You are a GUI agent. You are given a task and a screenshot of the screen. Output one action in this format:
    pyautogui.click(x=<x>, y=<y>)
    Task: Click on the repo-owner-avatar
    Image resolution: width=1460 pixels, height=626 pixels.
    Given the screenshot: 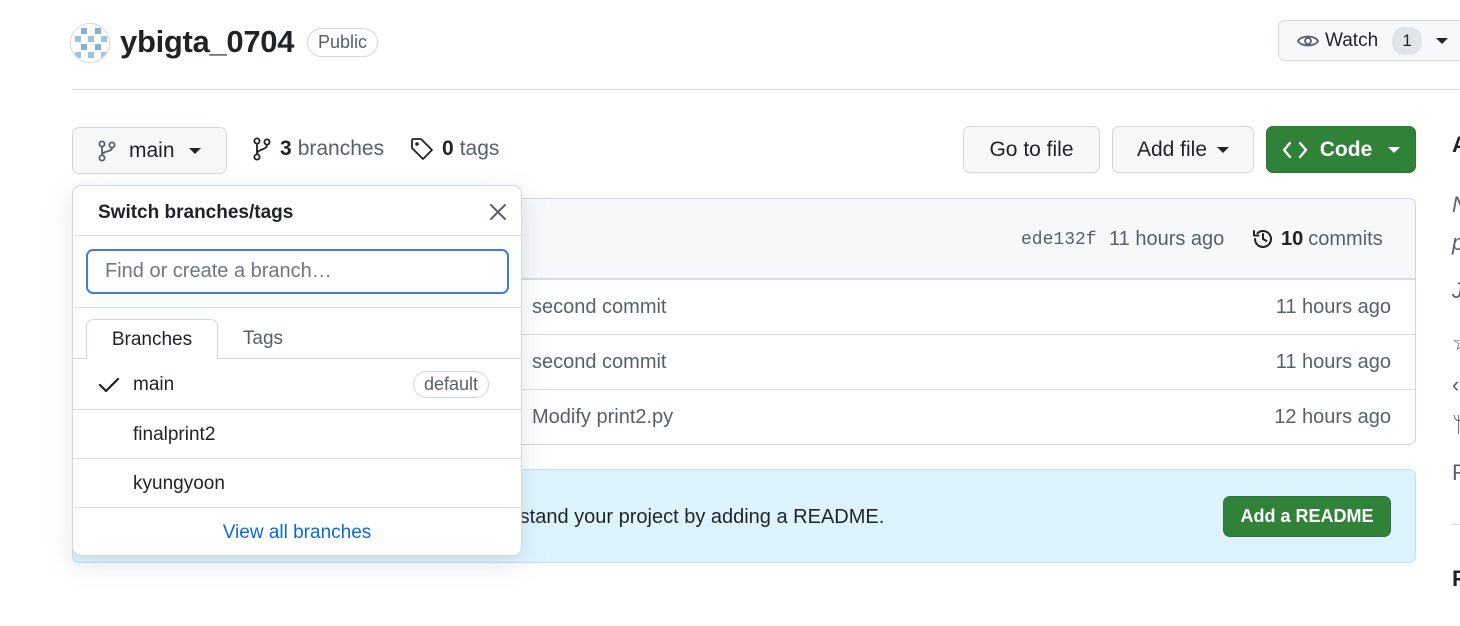 What is the action you would take?
    pyautogui.click(x=90, y=43)
    